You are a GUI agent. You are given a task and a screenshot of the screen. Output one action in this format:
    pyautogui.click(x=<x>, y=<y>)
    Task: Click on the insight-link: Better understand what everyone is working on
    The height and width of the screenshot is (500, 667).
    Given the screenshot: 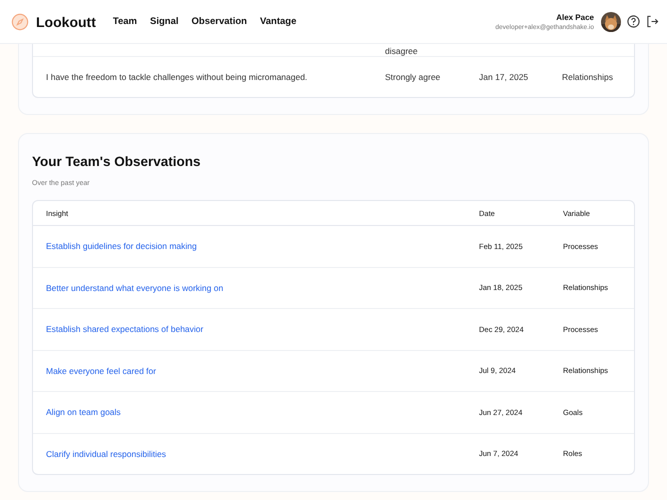 What is the action you would take?
    pyautogui.click(x=135, y=287)
    